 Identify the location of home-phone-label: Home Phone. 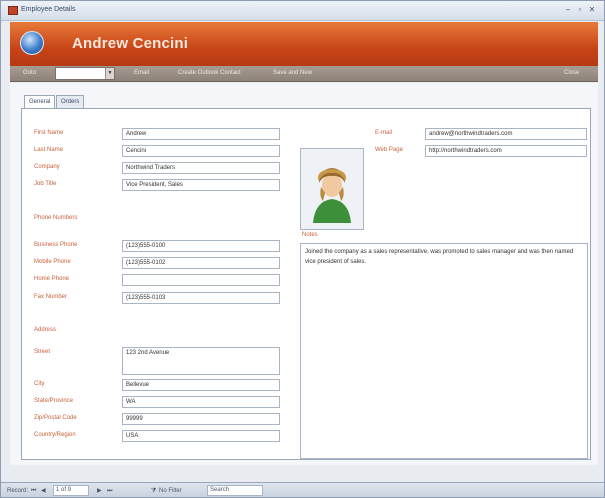
(52, 279).